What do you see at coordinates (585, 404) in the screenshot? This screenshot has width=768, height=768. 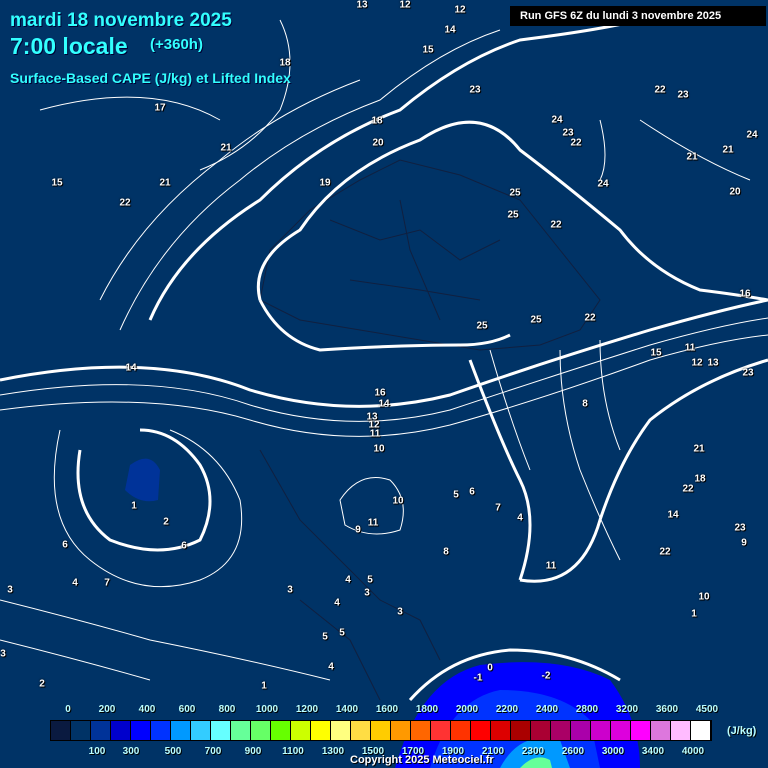 I see `lifted-index-label: 8` at bounding box center [585, 404].